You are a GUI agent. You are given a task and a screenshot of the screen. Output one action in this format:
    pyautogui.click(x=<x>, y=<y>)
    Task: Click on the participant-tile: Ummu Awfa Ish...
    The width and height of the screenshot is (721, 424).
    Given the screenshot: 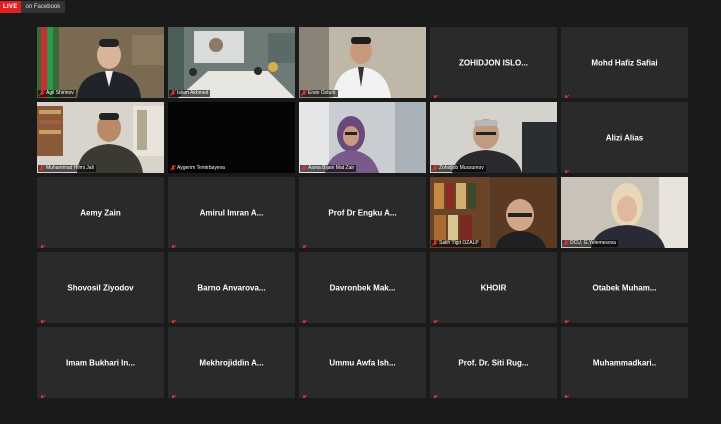 What is the action you would take?
    pyautogui.click(x=362, y=362)
    